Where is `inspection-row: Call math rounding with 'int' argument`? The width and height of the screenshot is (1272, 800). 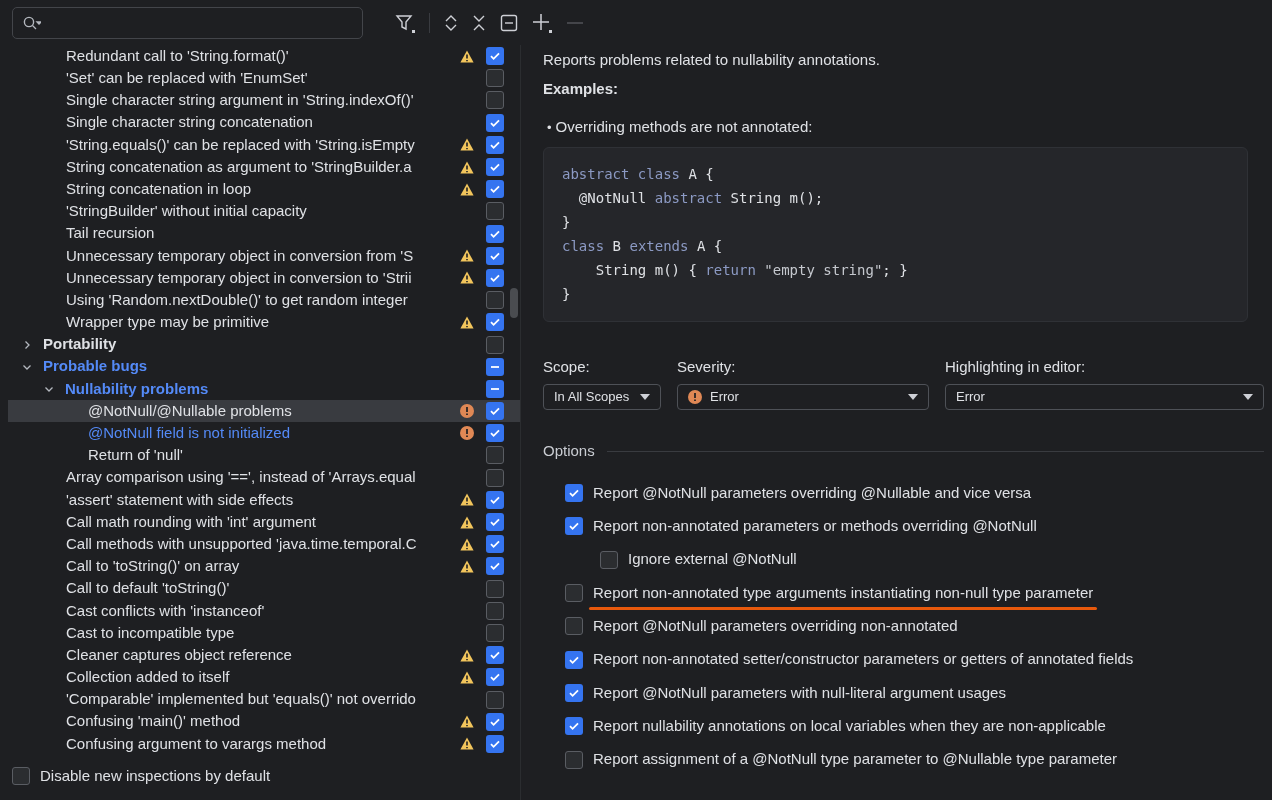
inspection-row: Call math rounding with 'int' argument is located at coordinates (264, 522).